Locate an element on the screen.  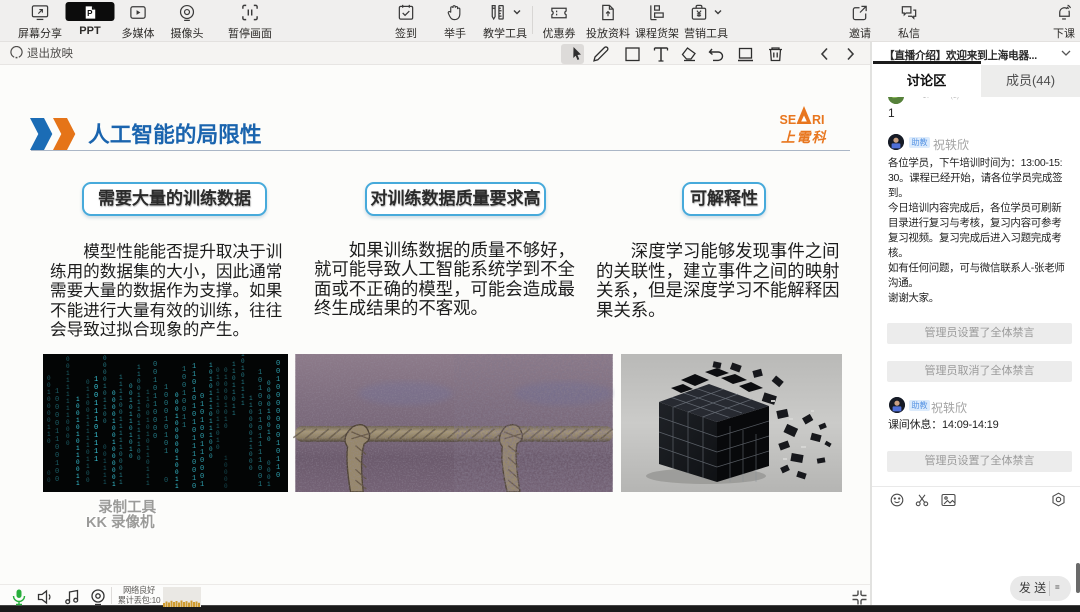
svg-text: 011001111101100 is located at coordinates (88, 431).